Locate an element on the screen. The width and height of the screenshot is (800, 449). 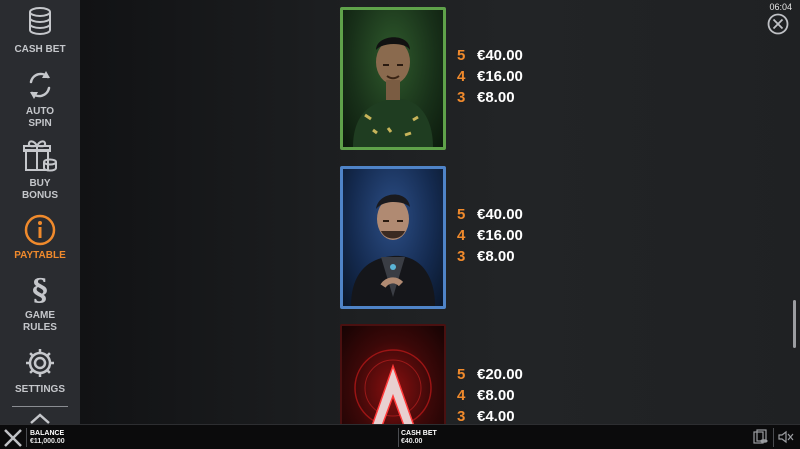
payout-list-red-a: 5 €20.00 4 €8.00 3 €4.00 is located at coordinates (490, 395).